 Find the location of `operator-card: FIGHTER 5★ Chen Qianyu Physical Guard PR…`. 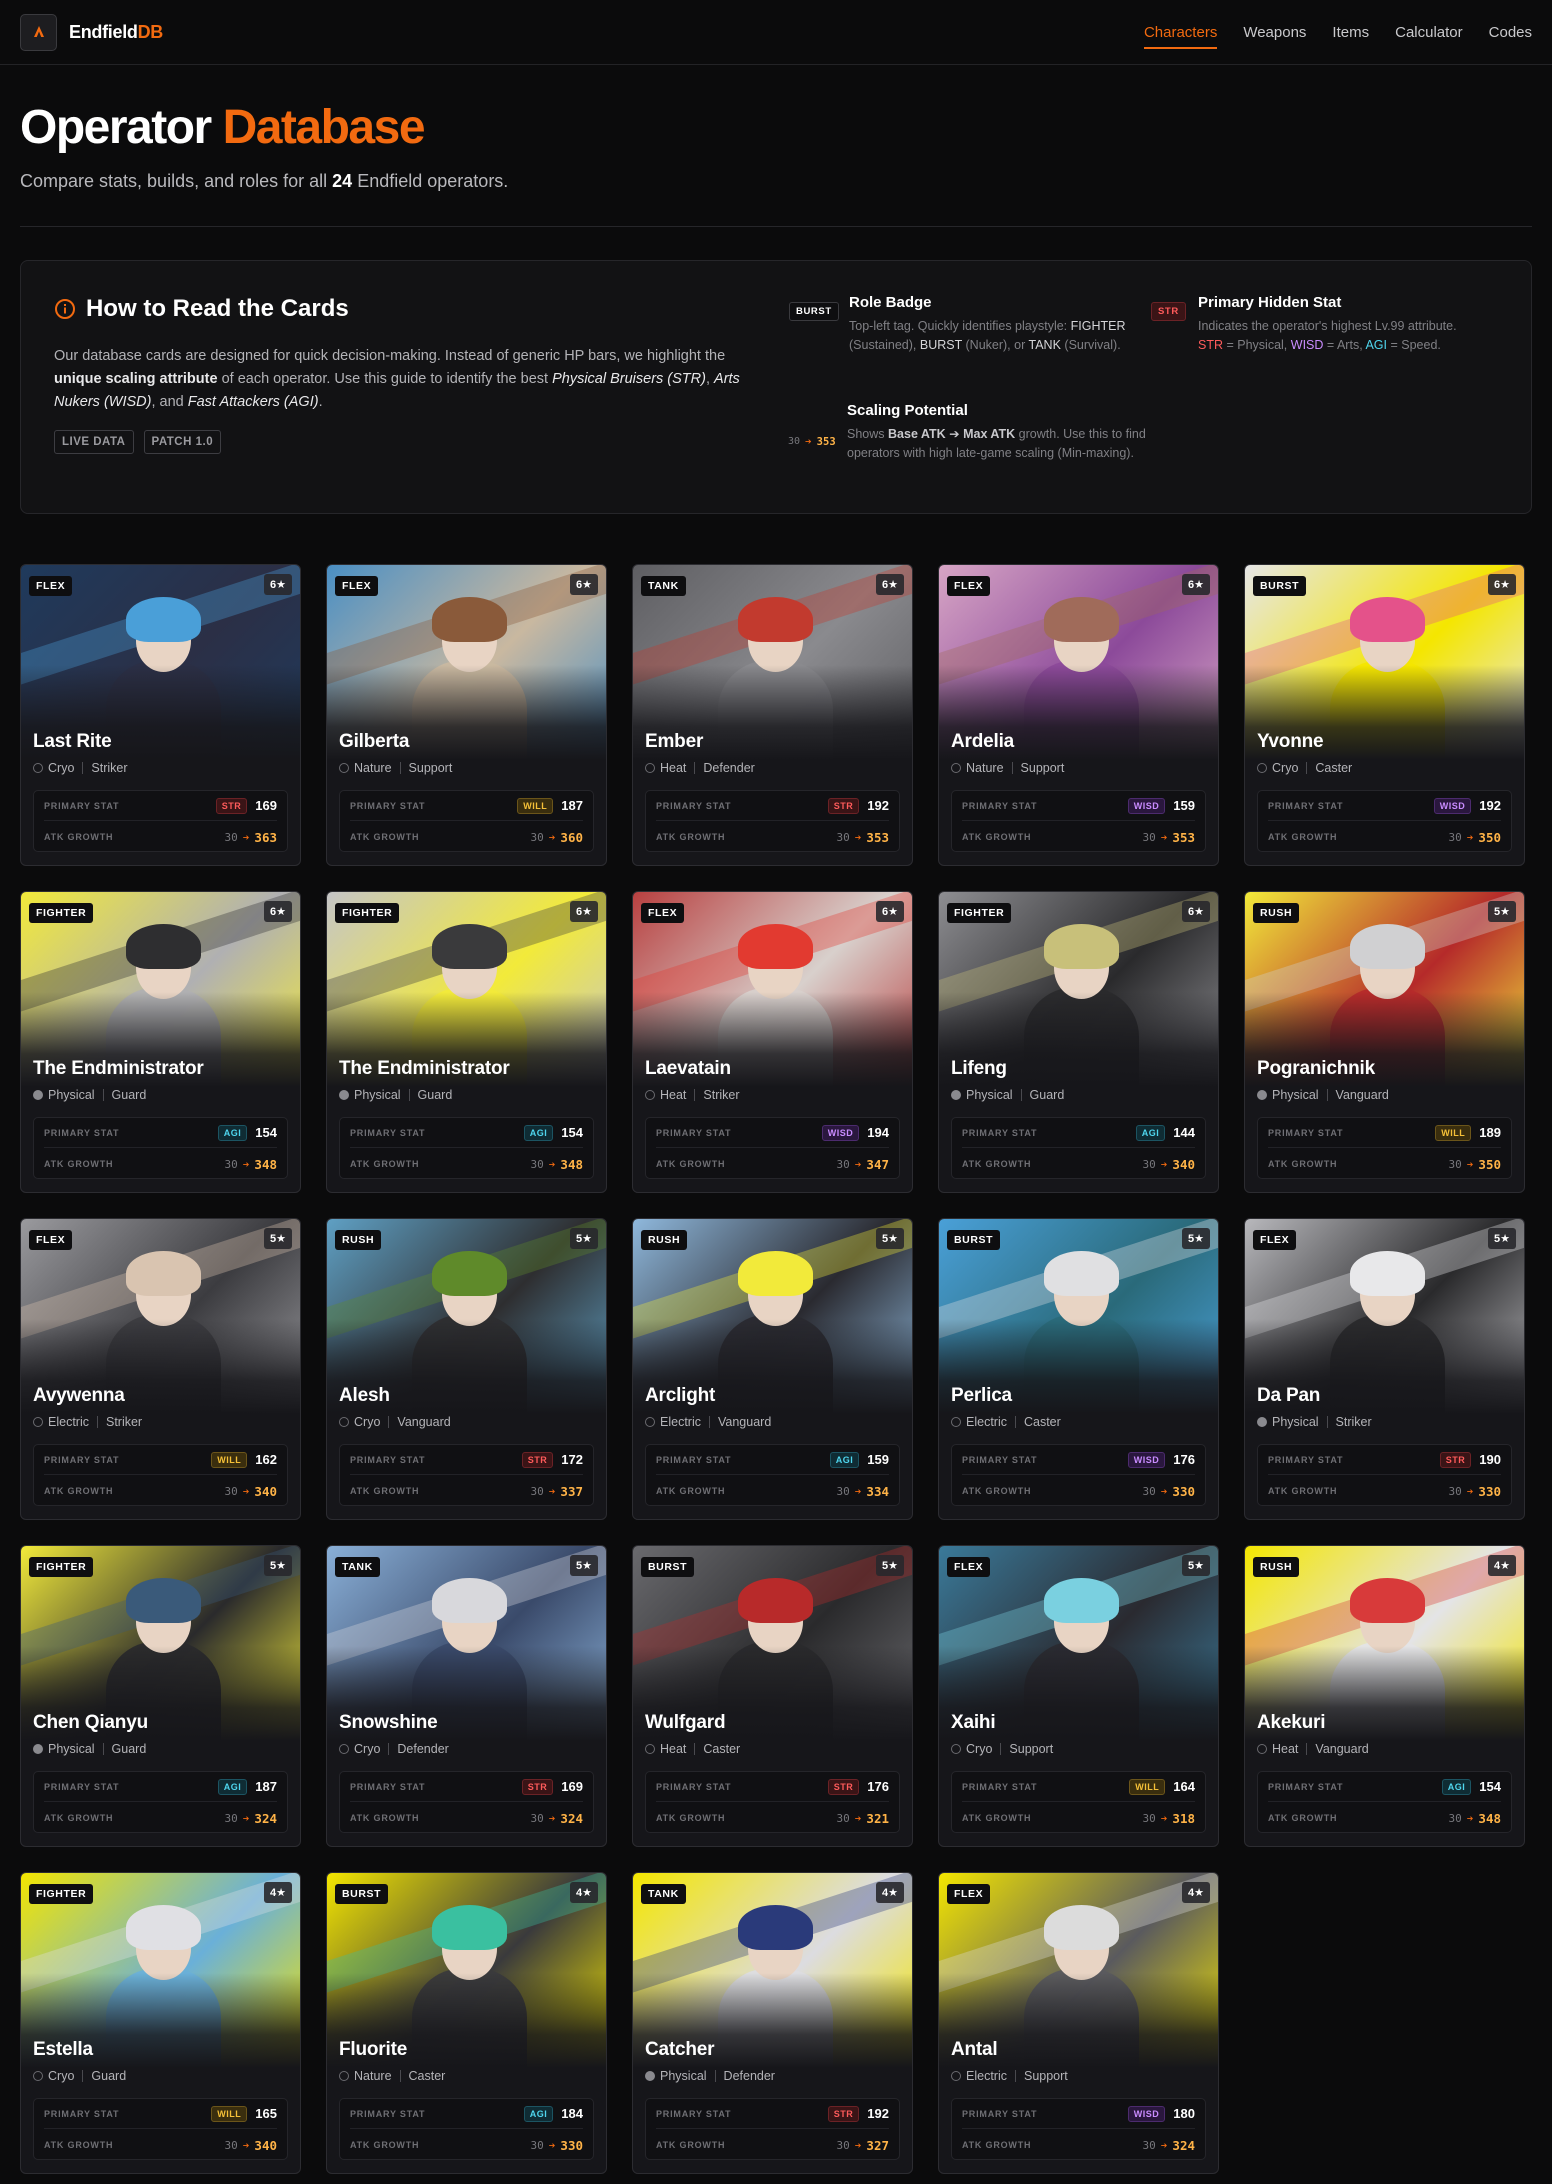

operator-card: FIGHTER 5★ Chen Qianyu Physical Guard PR… is located at coordinates (160, 1696).